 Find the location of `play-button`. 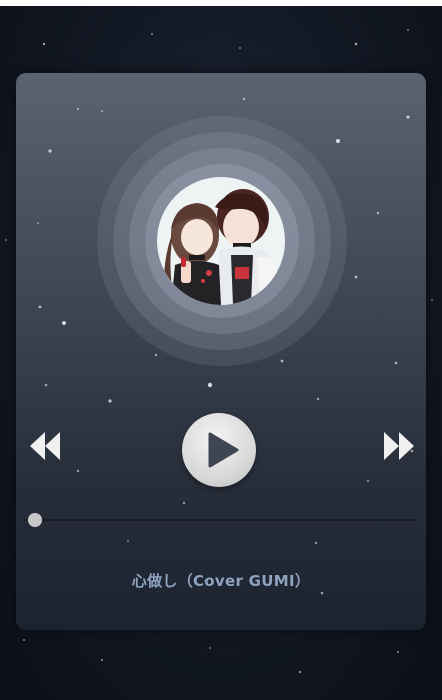

play-button is located at coordinates (219, 450).